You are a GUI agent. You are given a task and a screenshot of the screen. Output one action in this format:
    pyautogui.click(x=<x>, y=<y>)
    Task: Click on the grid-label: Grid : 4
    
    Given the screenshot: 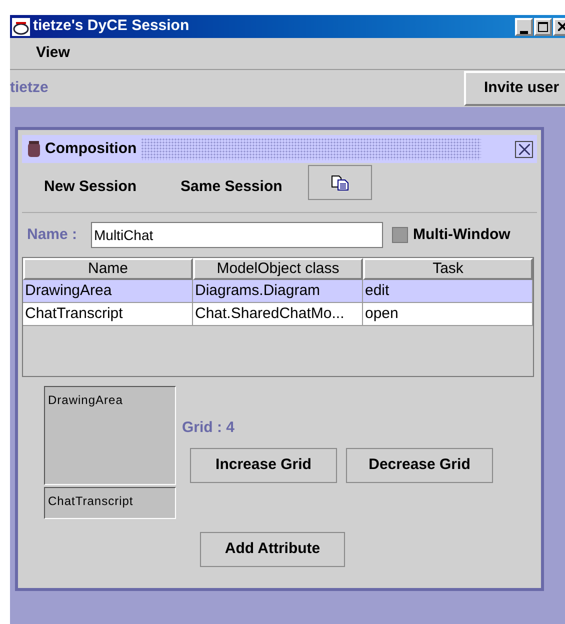 What is the action you would take?
    pyautogui.click(x=209, y=428)
    